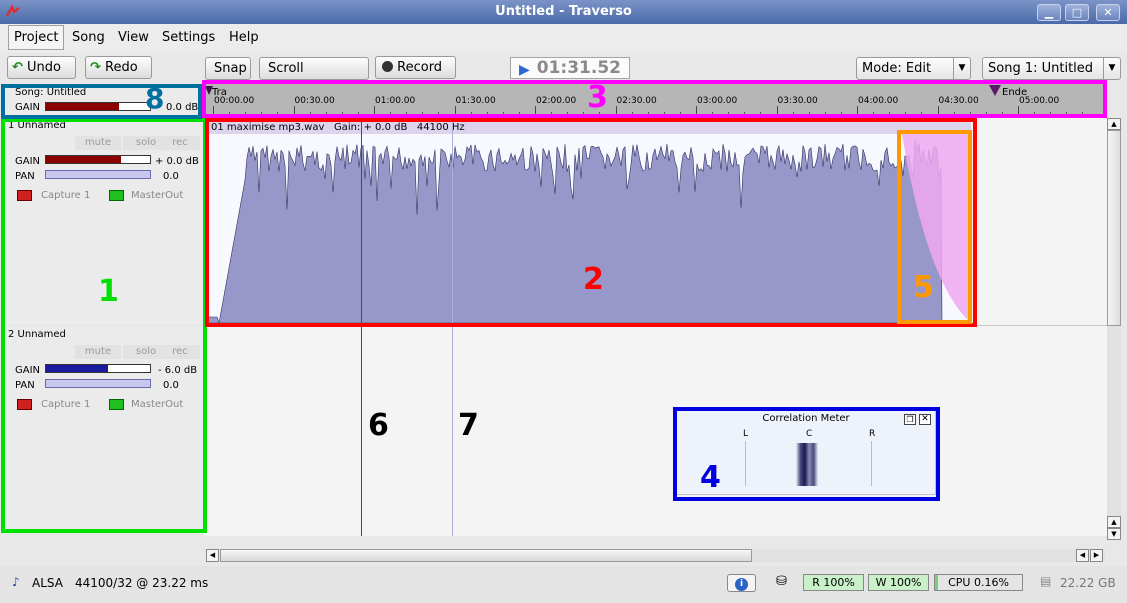  What do you see at coordinates (578, 68) in the screenshot?
I see `time-value: 01:31.52` at bounding box center [578, 68].